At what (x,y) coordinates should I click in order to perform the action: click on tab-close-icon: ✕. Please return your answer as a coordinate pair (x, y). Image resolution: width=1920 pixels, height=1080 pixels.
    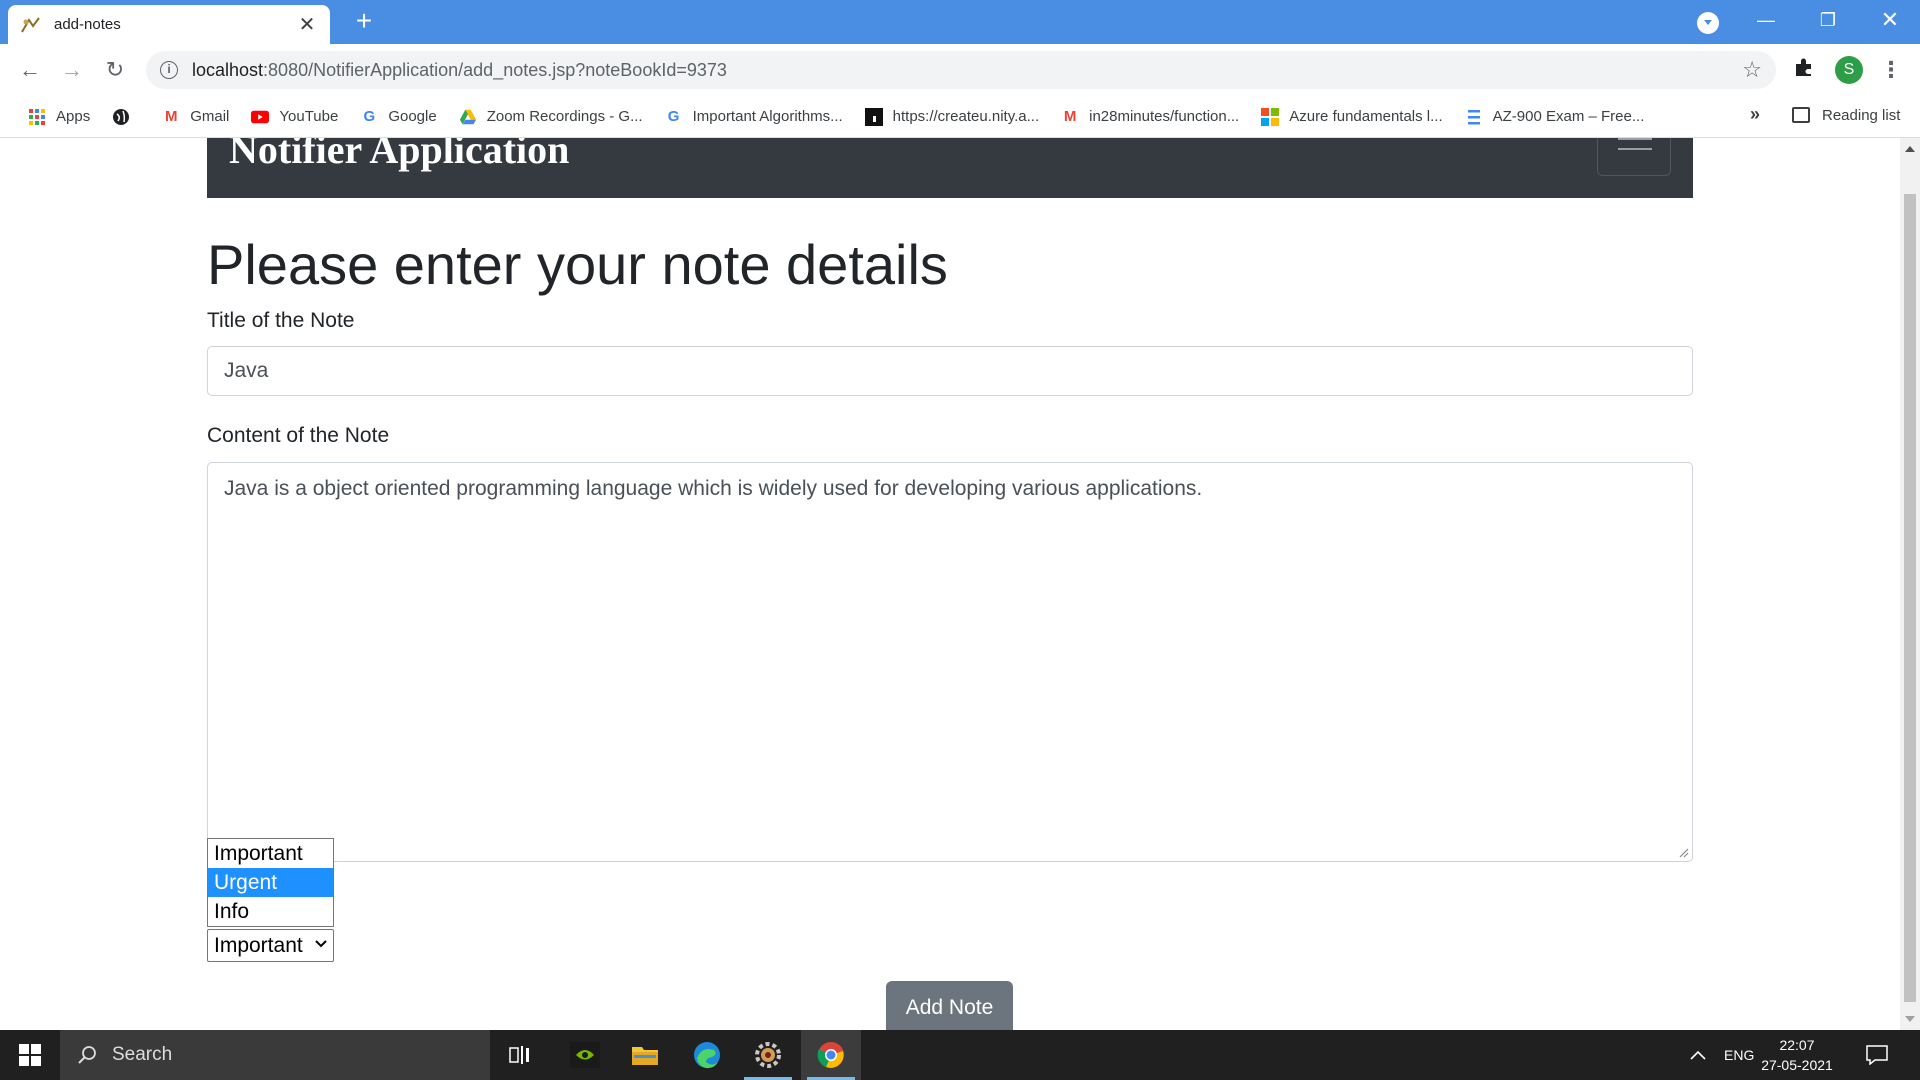
    Looking at the image, I should click on (307, 24).